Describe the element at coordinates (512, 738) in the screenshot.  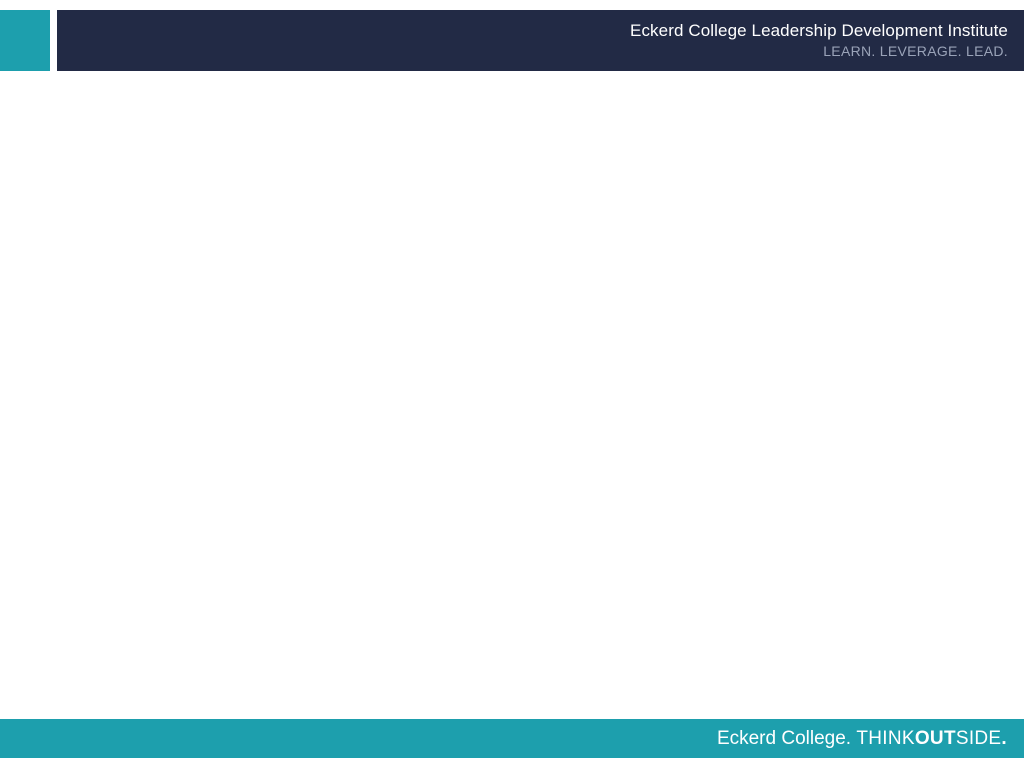
I see `footer-bar: Eckerd College. THINKOUTSIDE.` at that location.